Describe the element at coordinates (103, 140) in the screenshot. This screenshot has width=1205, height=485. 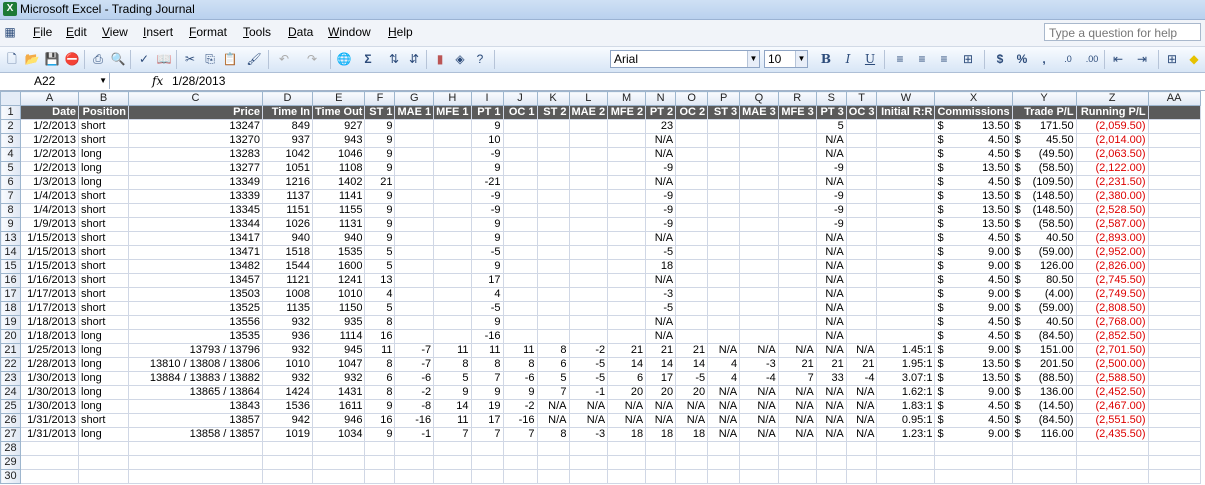
I see `cell: short` at that location.